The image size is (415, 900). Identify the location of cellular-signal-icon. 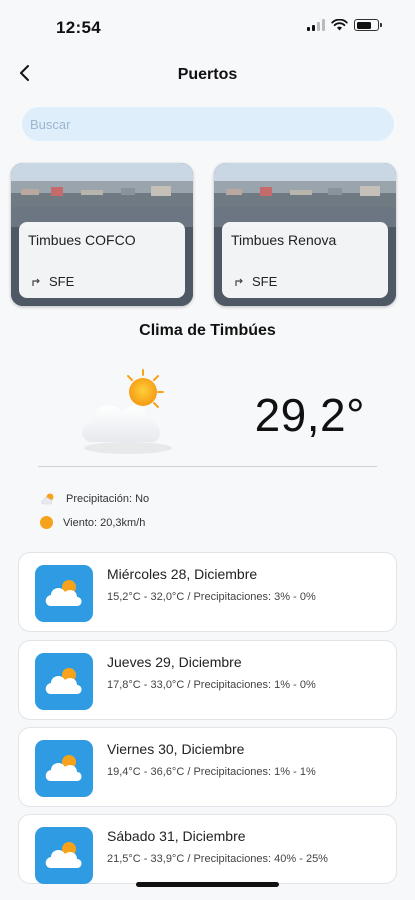
(316, 25).